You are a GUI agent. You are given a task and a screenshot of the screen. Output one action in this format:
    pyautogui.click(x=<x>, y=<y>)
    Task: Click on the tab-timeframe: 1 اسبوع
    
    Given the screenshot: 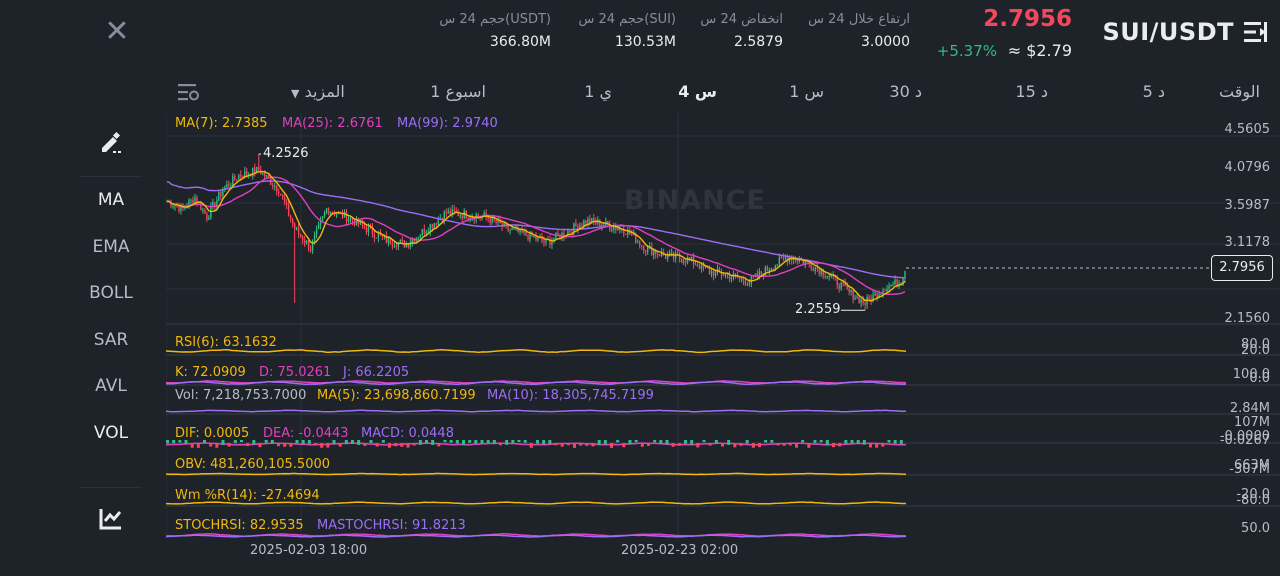 What is the action you would take?
    pyautogui.click(x=458, y=91)
    